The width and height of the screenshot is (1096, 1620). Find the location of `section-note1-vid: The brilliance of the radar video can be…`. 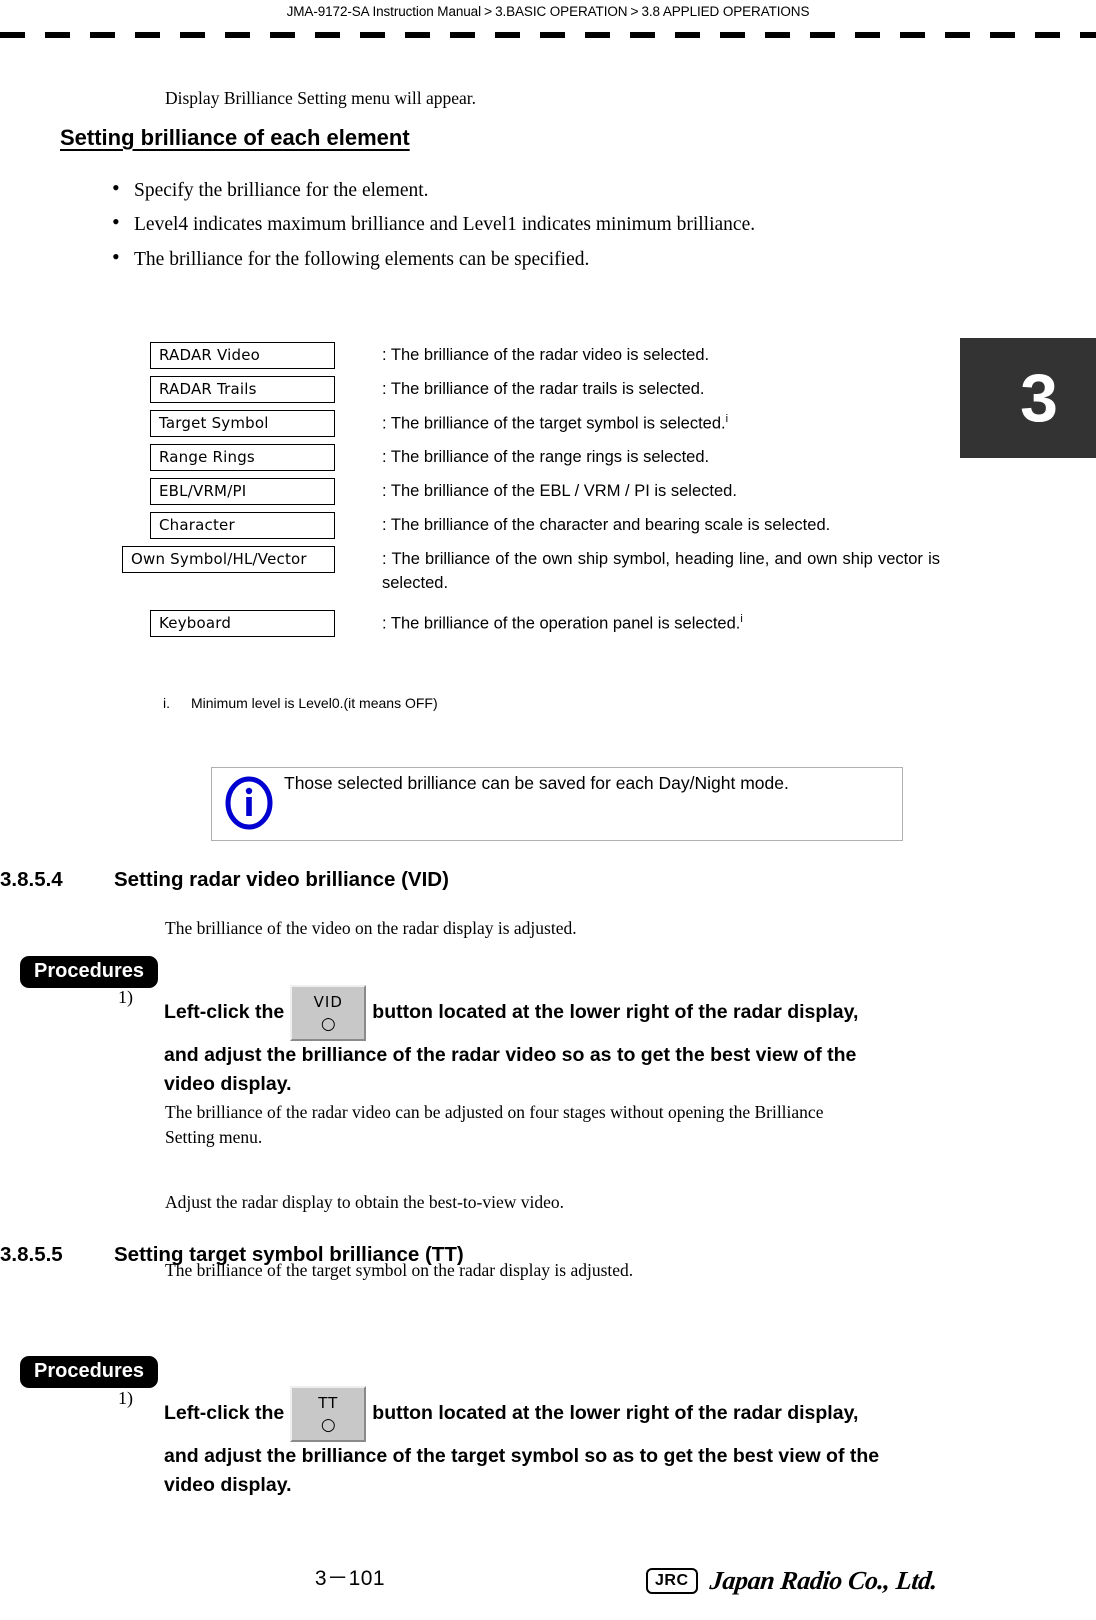

section-note1-vid: The brilliance of the radar video can be… is located at coordinates (494, 1124).